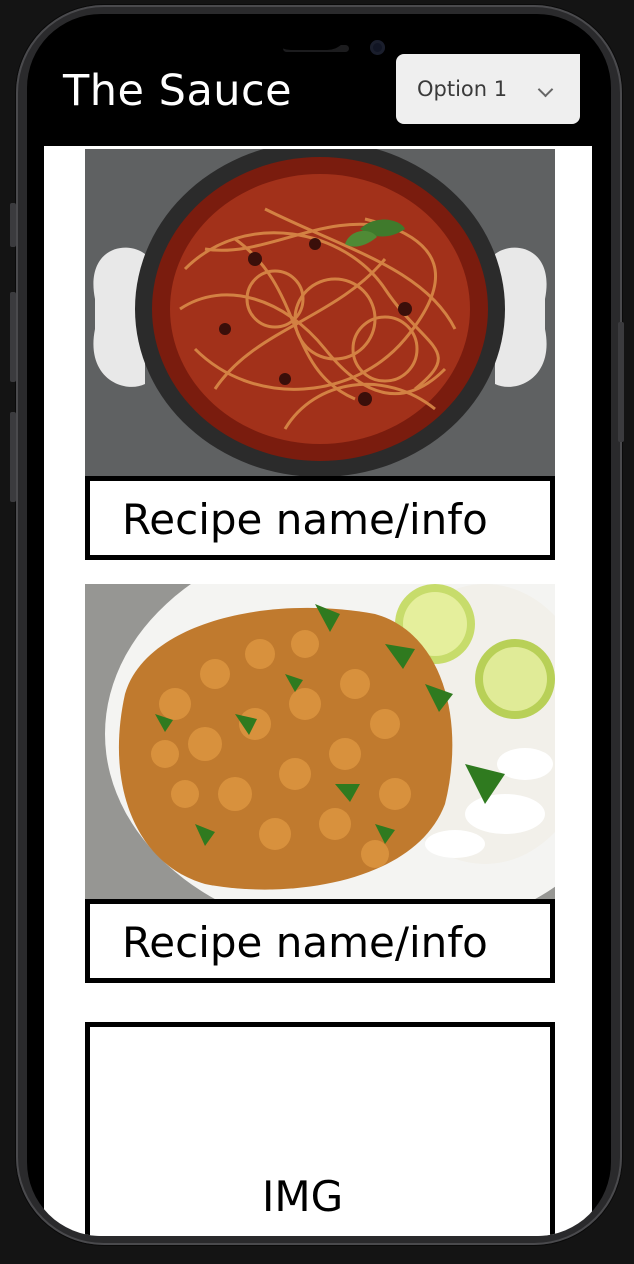 The image size is (634, 1264). I want to click on chevron-down-icon, so click(545, 89).